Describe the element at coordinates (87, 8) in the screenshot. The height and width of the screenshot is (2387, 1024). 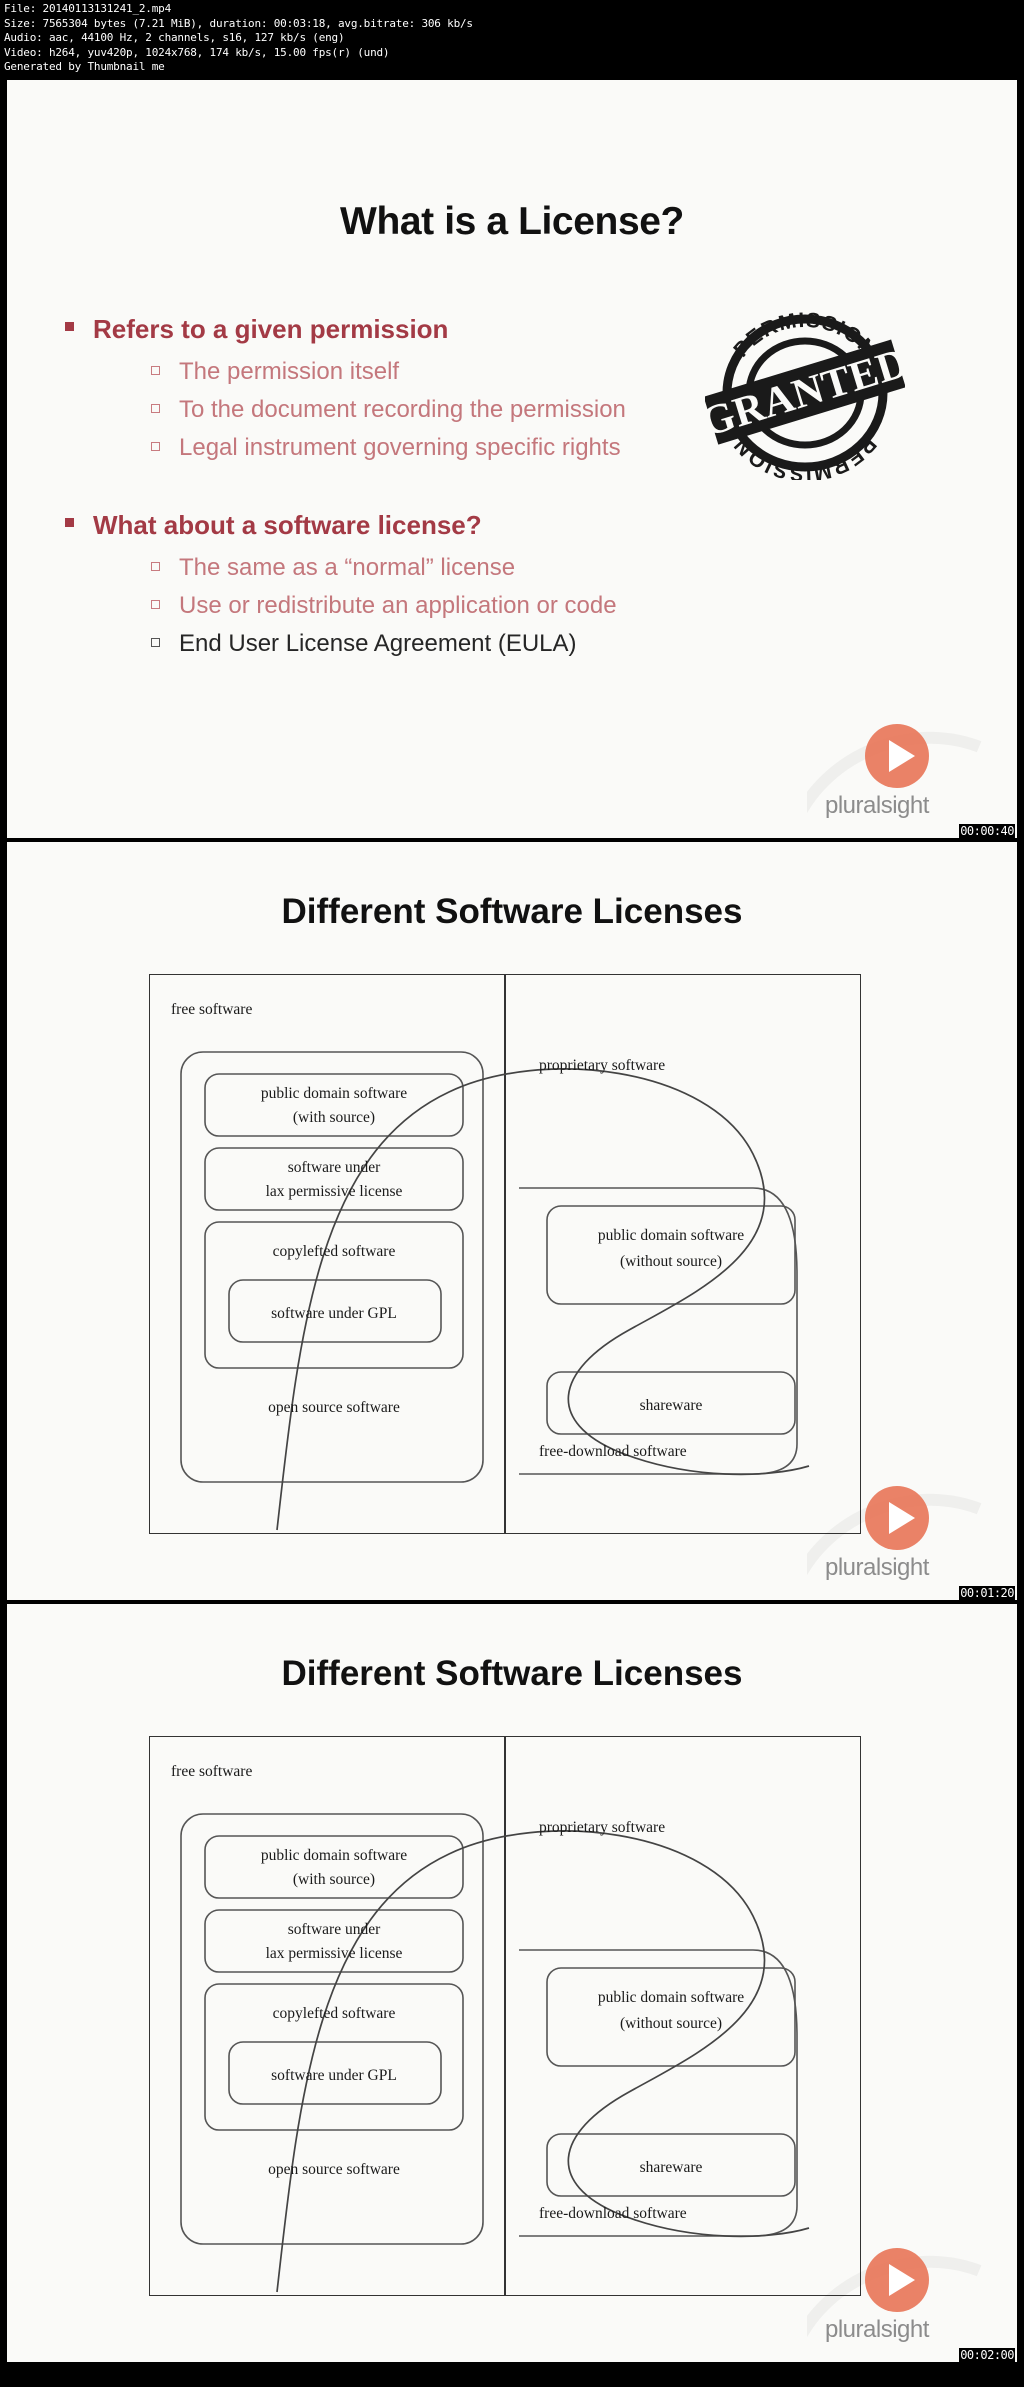
I see `info-line-file: File: 20140113131241_2.mp4` at that location.